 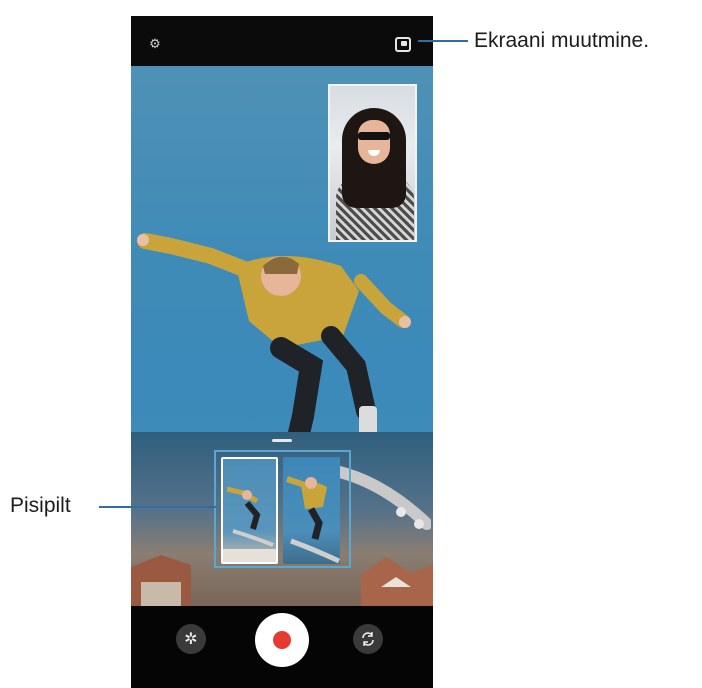 What do you see at coordinates (249, 524) in the screenshot?
I see `thumbnail-1-image` at bounding box center [249, 524].